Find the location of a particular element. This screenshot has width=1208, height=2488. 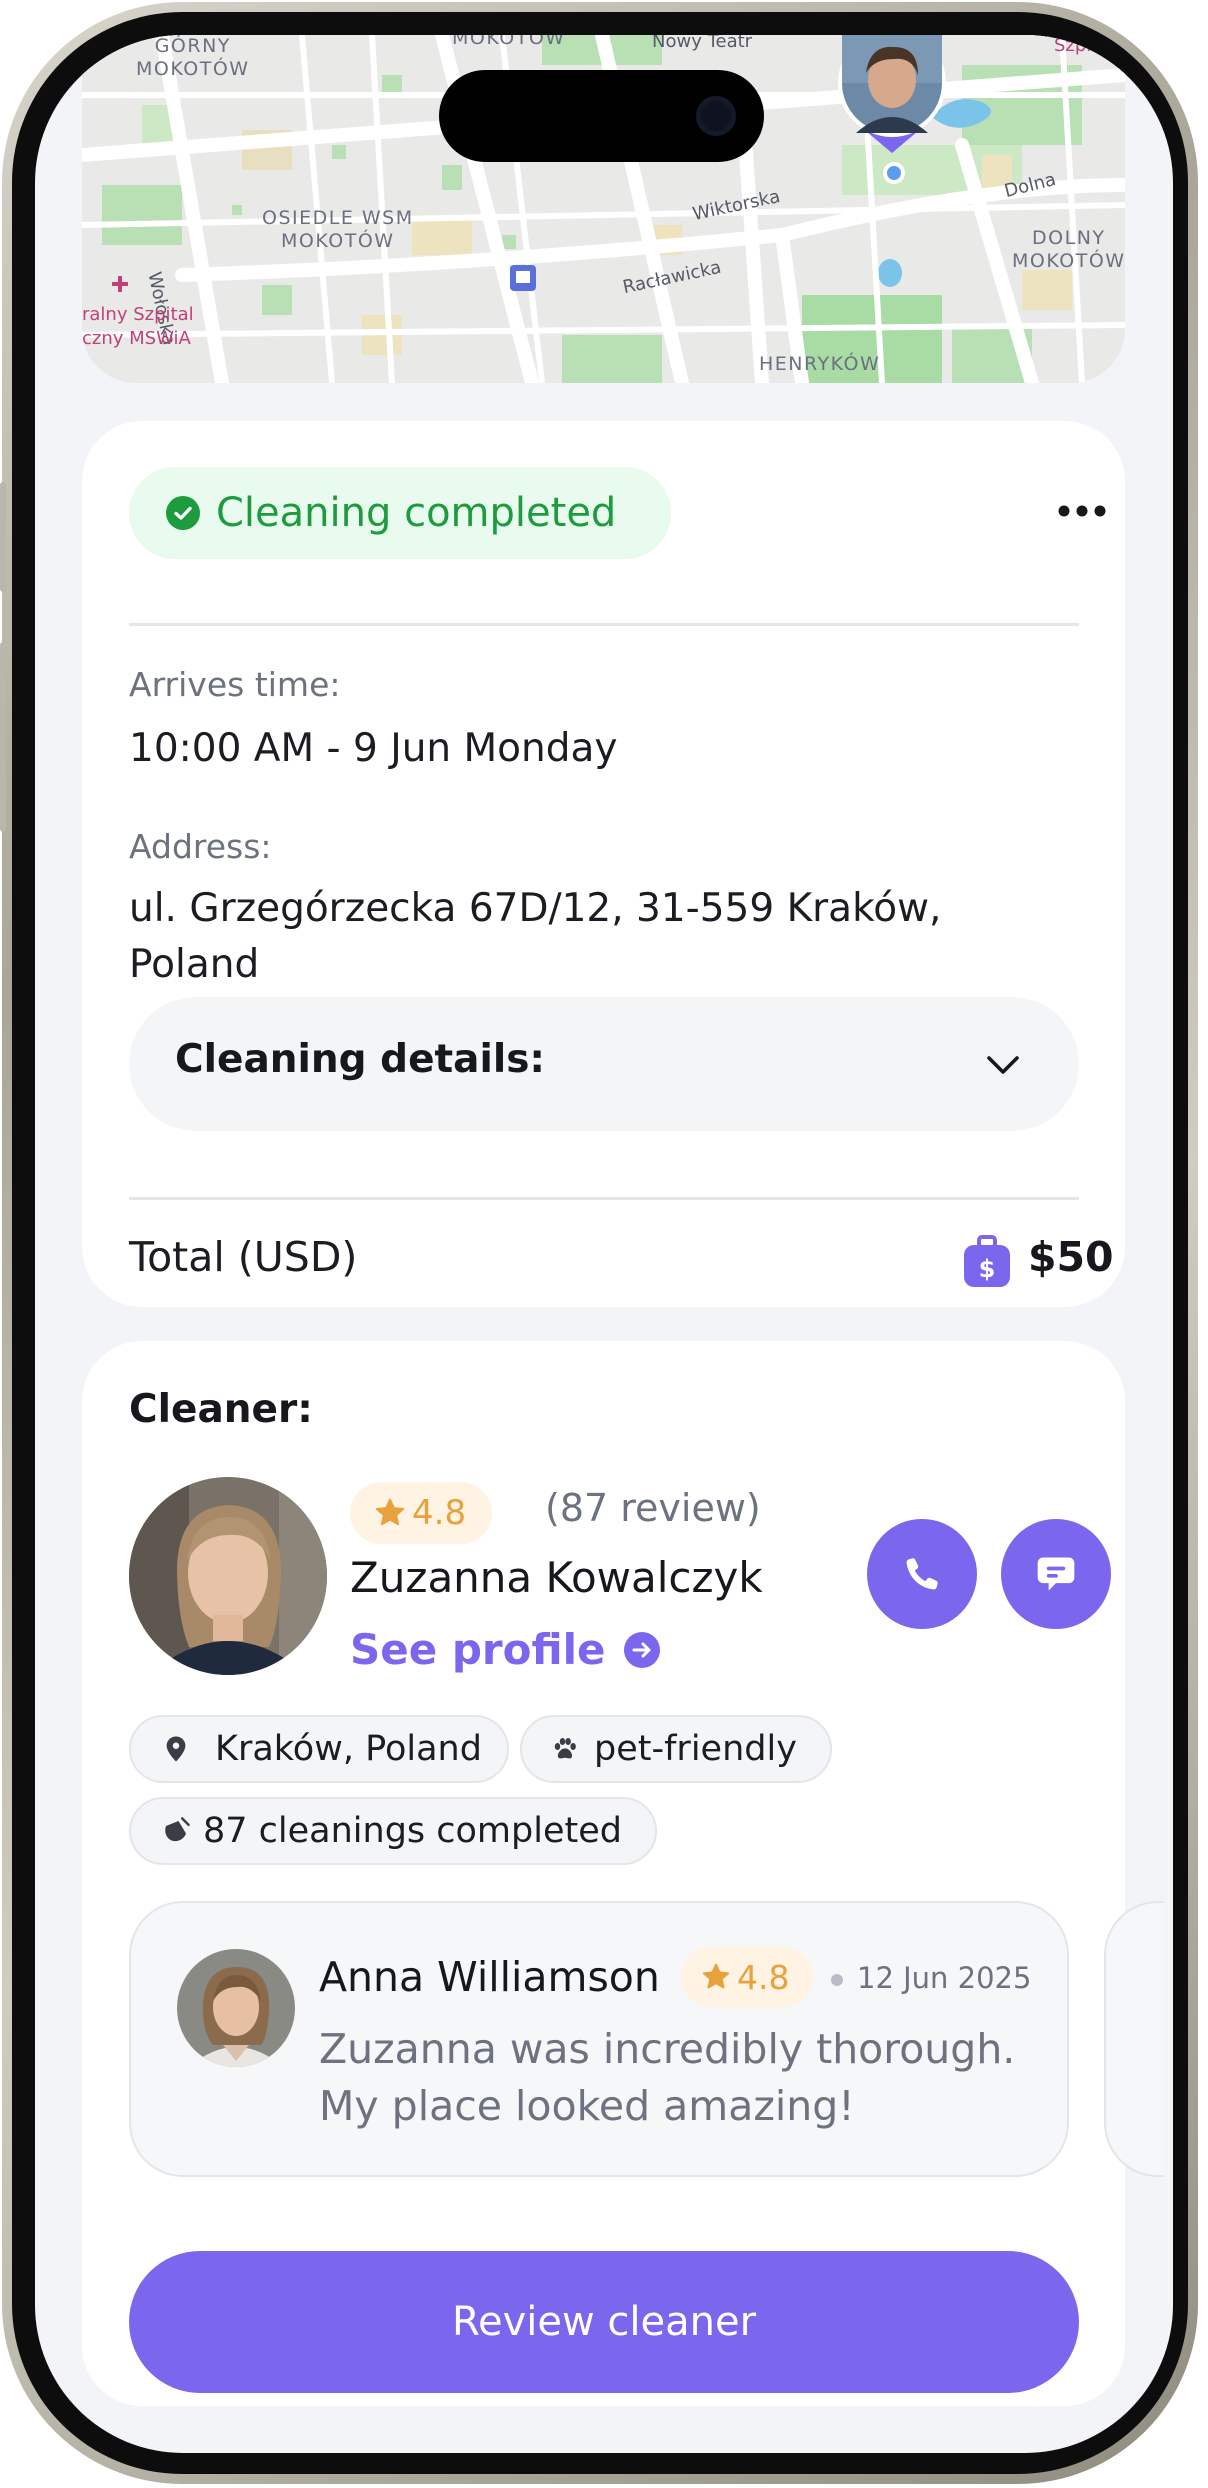

review-rating-badge: 4.8 is located at coordinates (747, 1977).